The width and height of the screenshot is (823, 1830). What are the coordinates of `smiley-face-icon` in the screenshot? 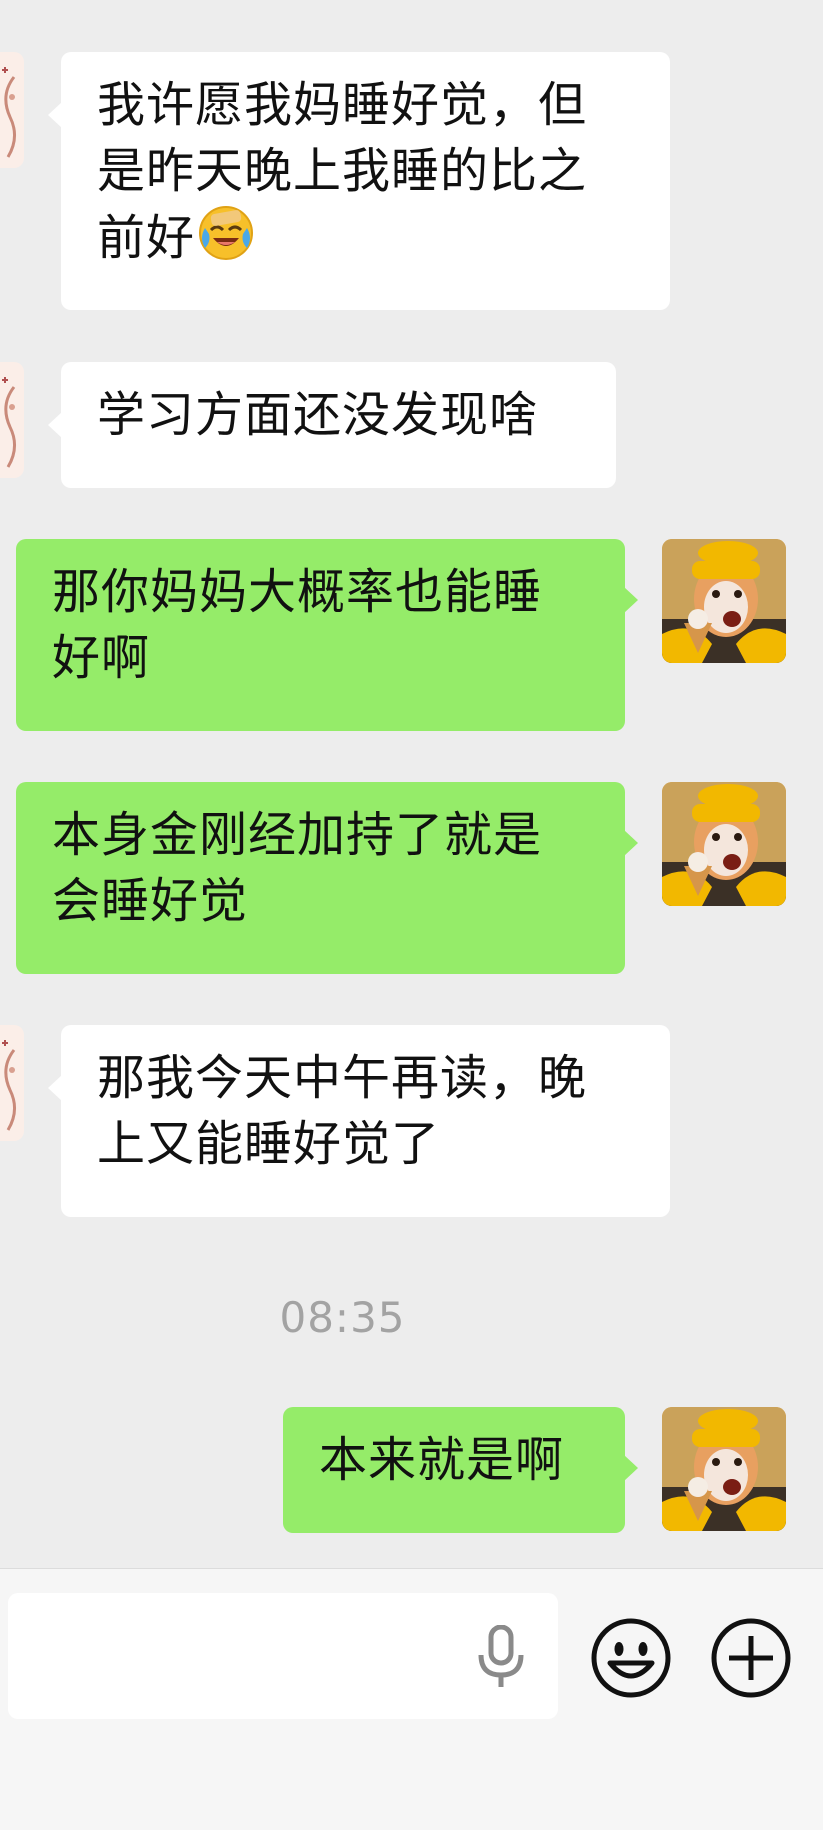 It's located at (631, 1658).